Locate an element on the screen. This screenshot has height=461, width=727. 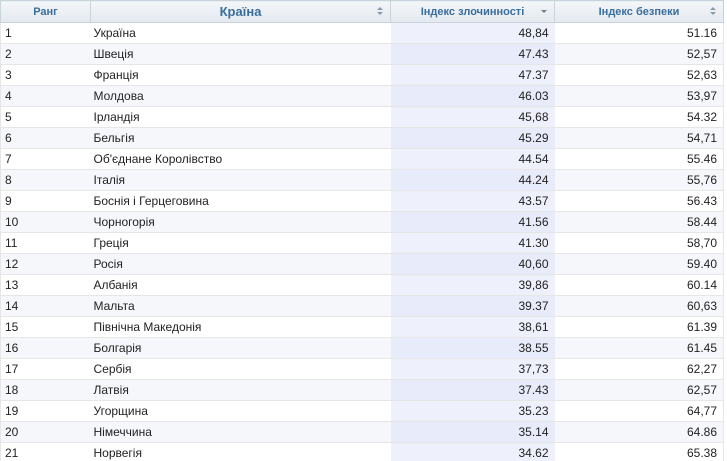
country-cell: Боснія і Герцеговина is located at coordinates (240, 201).